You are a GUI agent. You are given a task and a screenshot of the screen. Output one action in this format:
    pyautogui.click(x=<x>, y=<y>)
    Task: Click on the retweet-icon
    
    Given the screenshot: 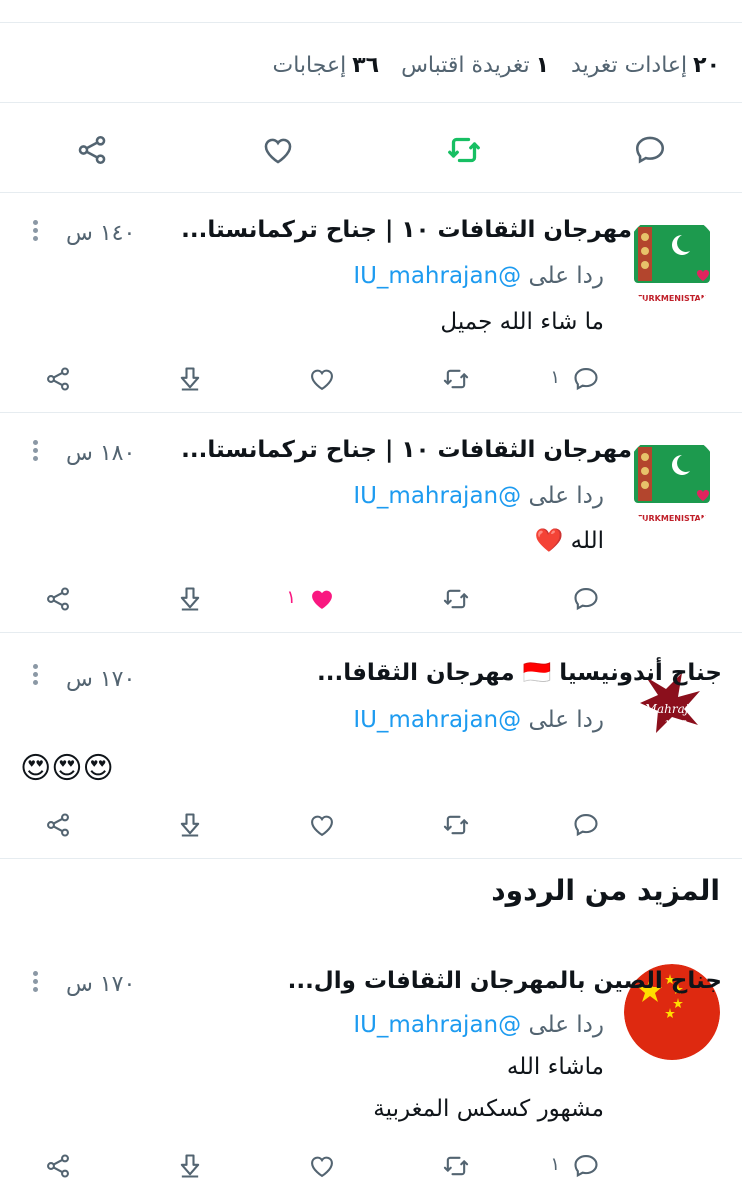 What is the action you would take?
    pyautogui.click(x=464, y=150)
    